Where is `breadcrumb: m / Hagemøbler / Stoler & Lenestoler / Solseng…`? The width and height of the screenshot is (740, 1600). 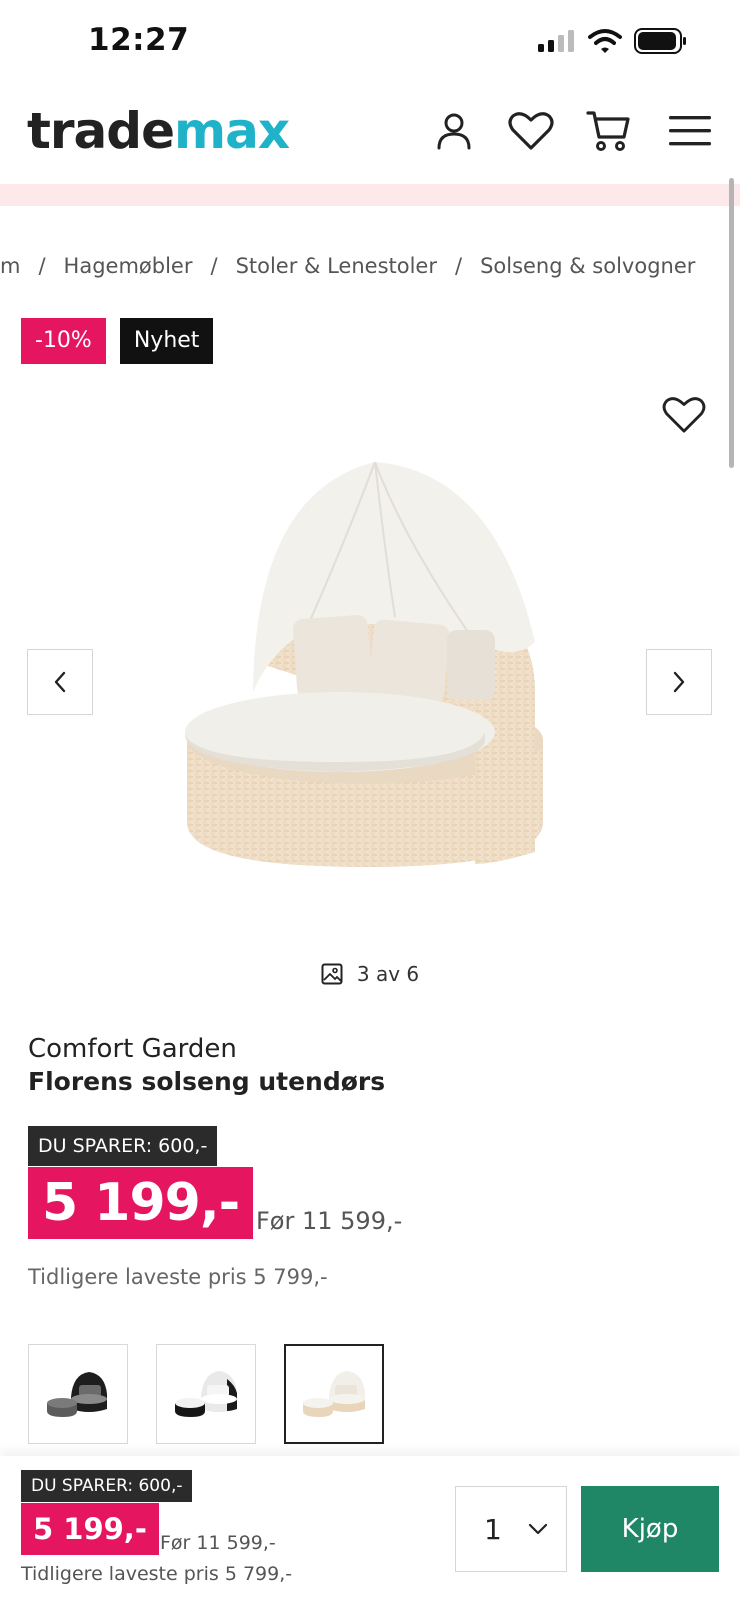
breadcrumb: m / Hagemøbler / Stoler & Lenestoler / Solseng… is located at coordinates (370, 266).